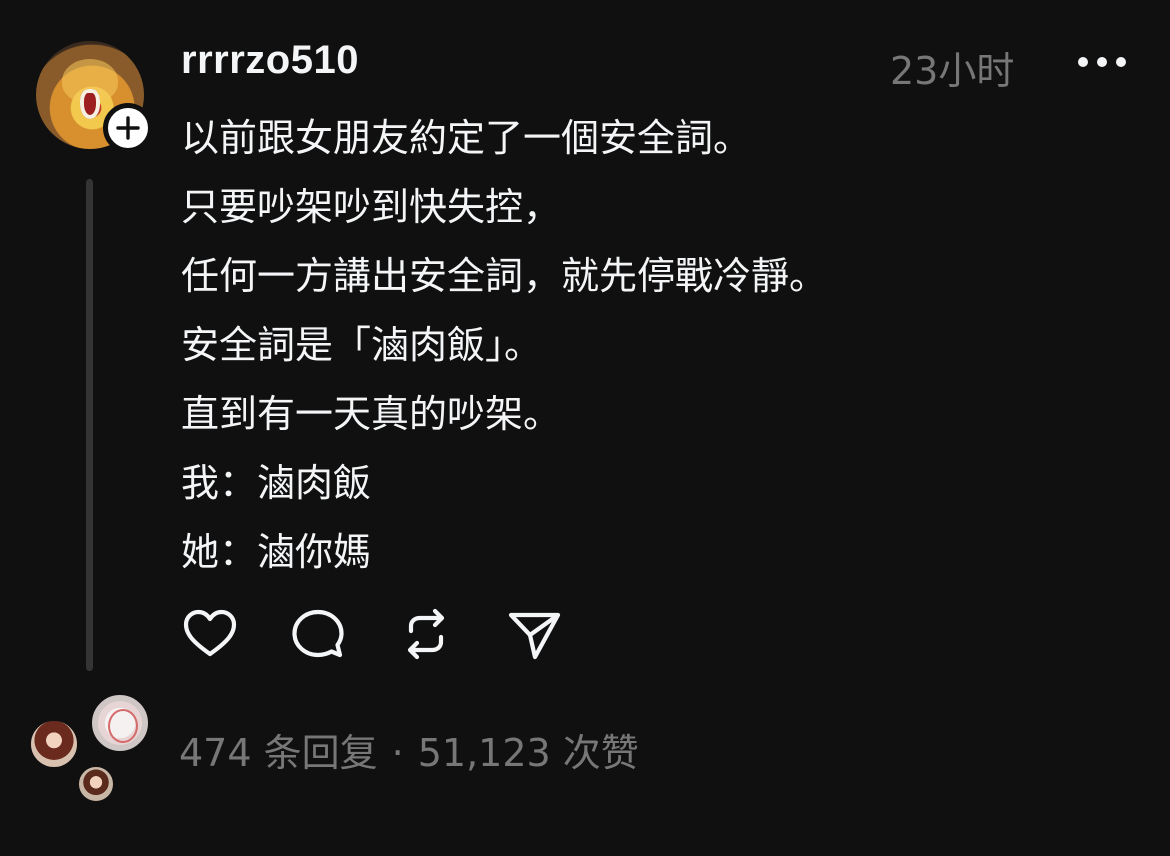 The width and height of the screenshot is (1170, 856). Describe the element at coordinates (278, 753) in the screenshot. I see `reply-count: 474 条回复` at that location.